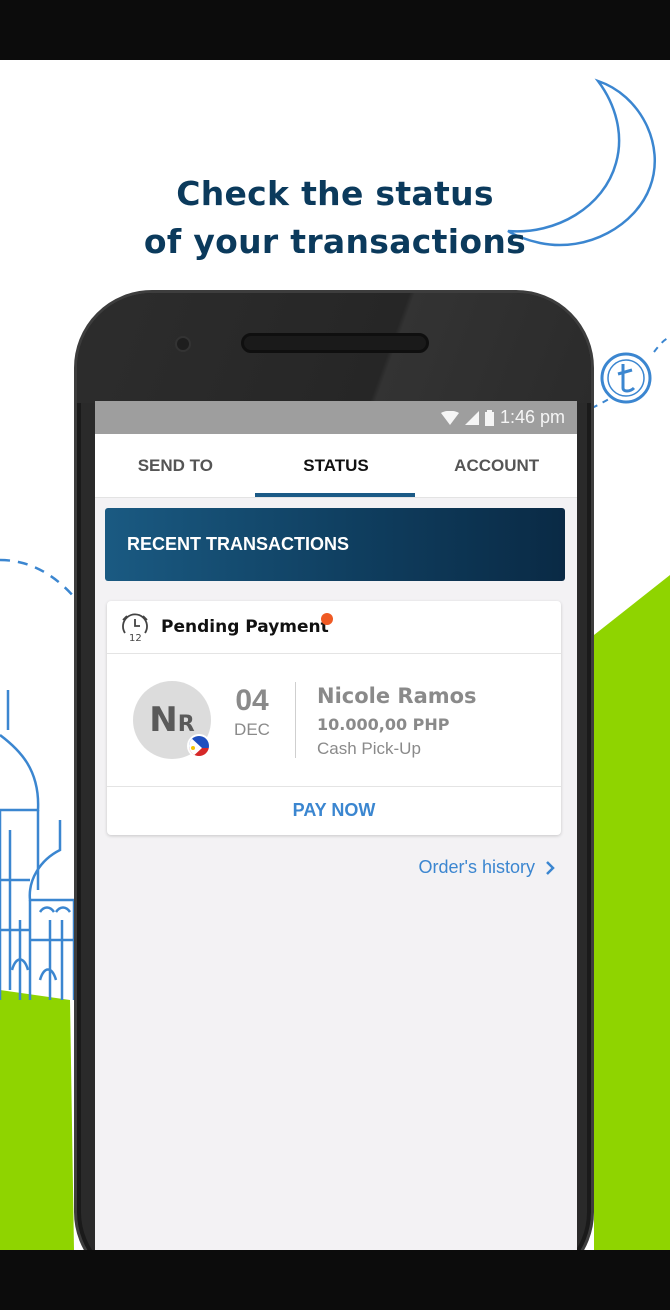  Describe the element at coordinates (199, 746) in the screenshot. I see `philippines-flag-icon` at that location.